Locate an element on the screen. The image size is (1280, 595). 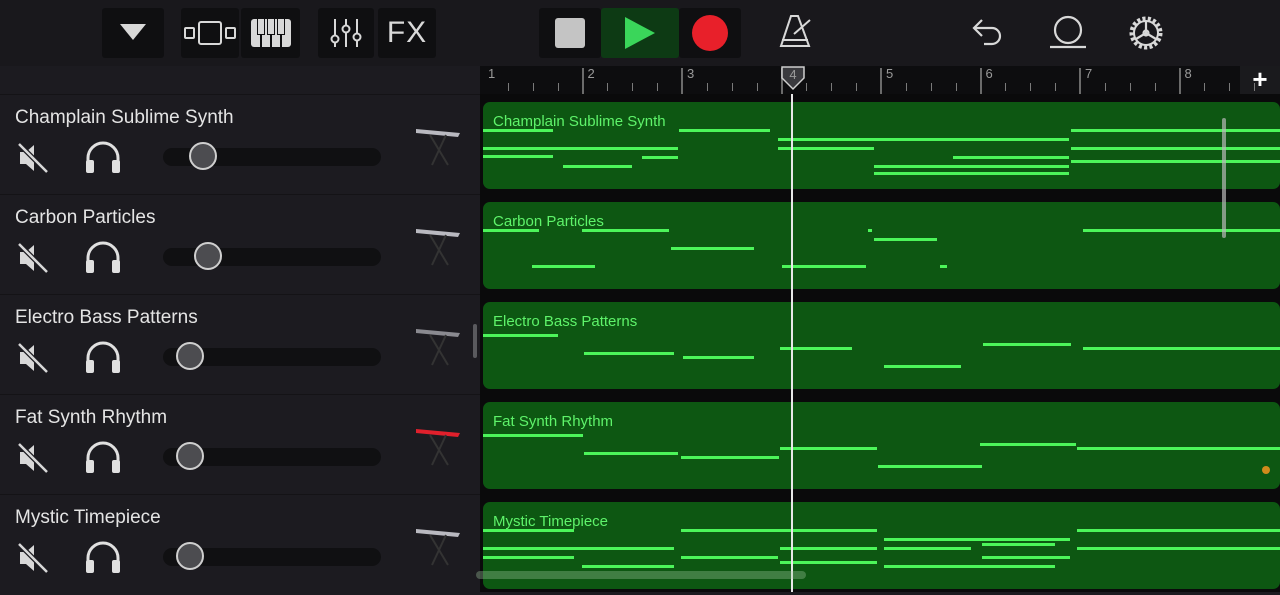
track-header: Electro Bass Patterns is located at coordinates (240, 344).